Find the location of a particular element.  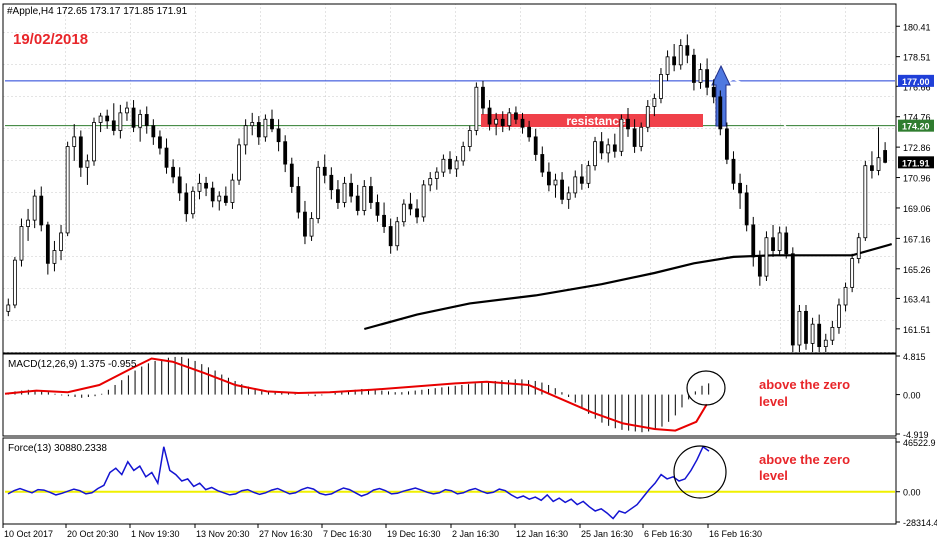

macd-annotation-line2: level is located at coordinates (773, 401).